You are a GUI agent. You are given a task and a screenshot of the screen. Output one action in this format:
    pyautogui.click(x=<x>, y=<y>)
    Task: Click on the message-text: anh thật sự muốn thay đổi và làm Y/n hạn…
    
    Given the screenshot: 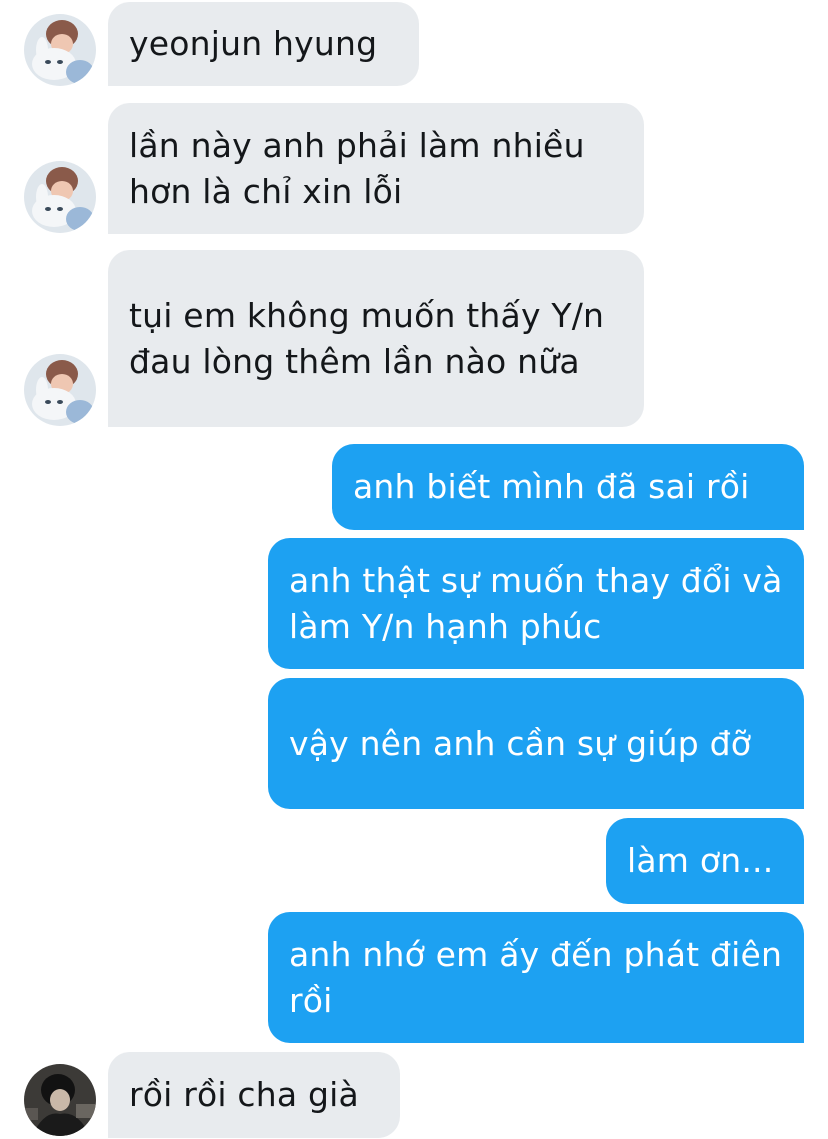 What is the action you would take?
    pyautogui.click(x=536, y=603)
    